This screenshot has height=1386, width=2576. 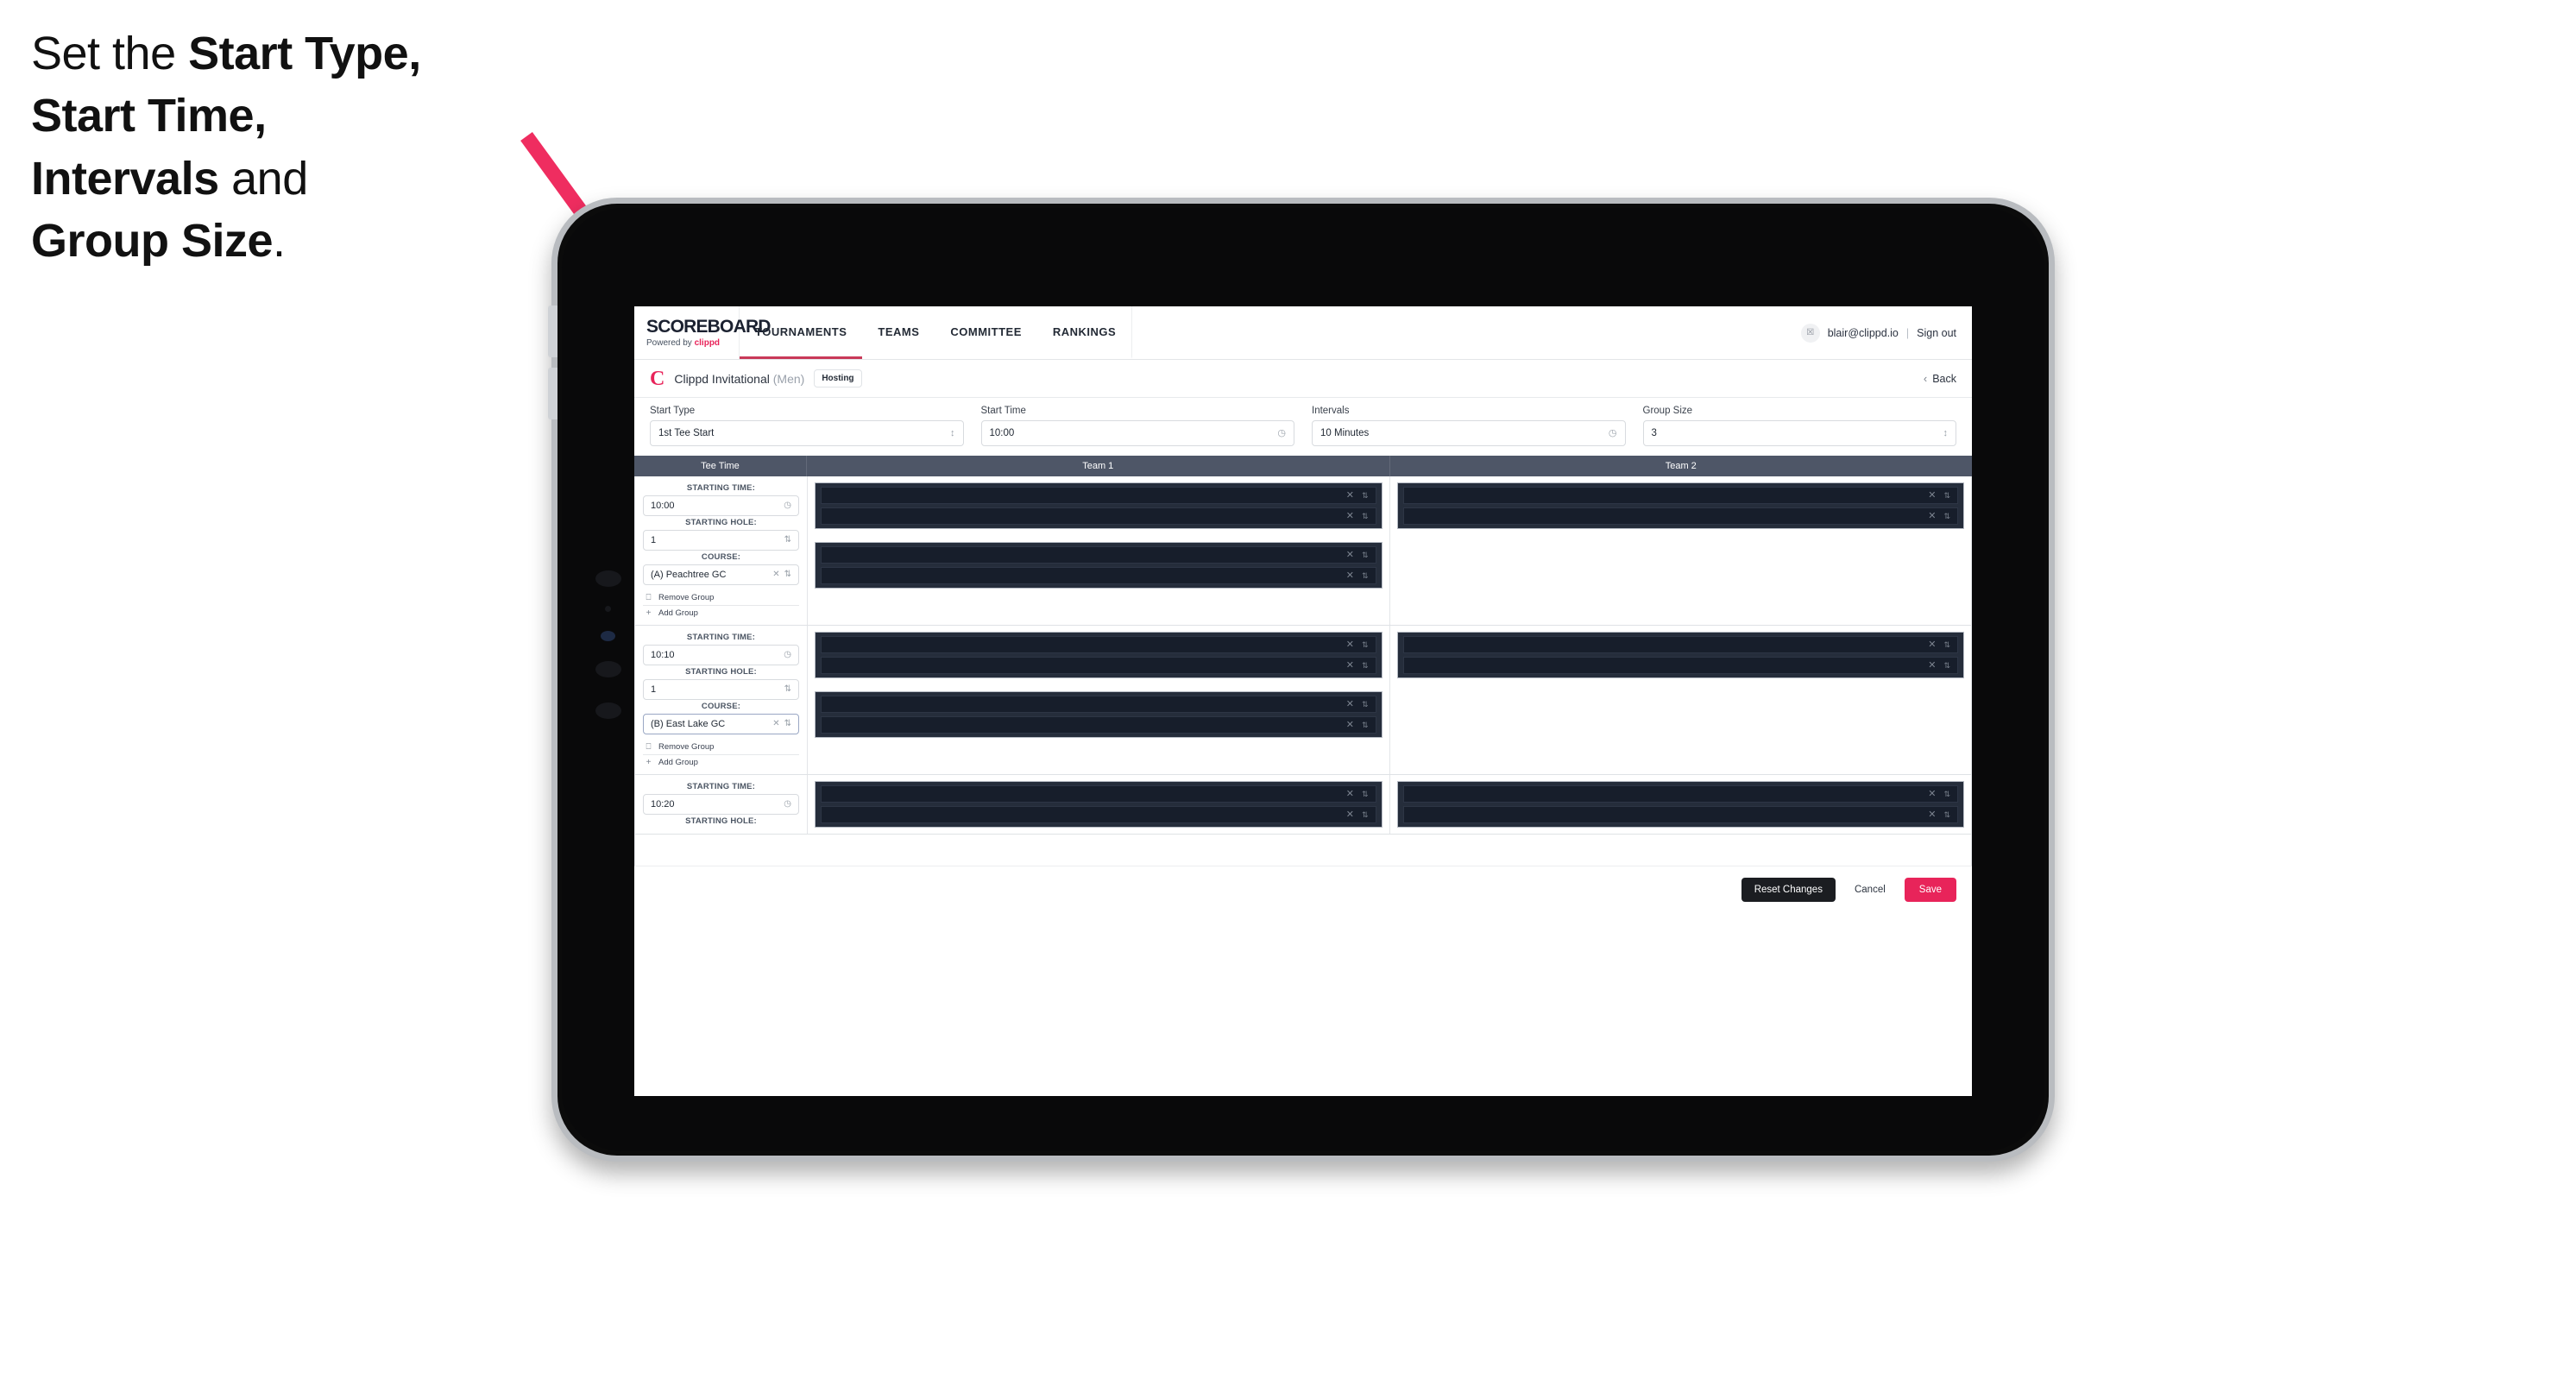 What do you see at coordinates (657, 379) in the screenshot?
I see `clippd-brand-icon: C` at bounding box center [657, 379].